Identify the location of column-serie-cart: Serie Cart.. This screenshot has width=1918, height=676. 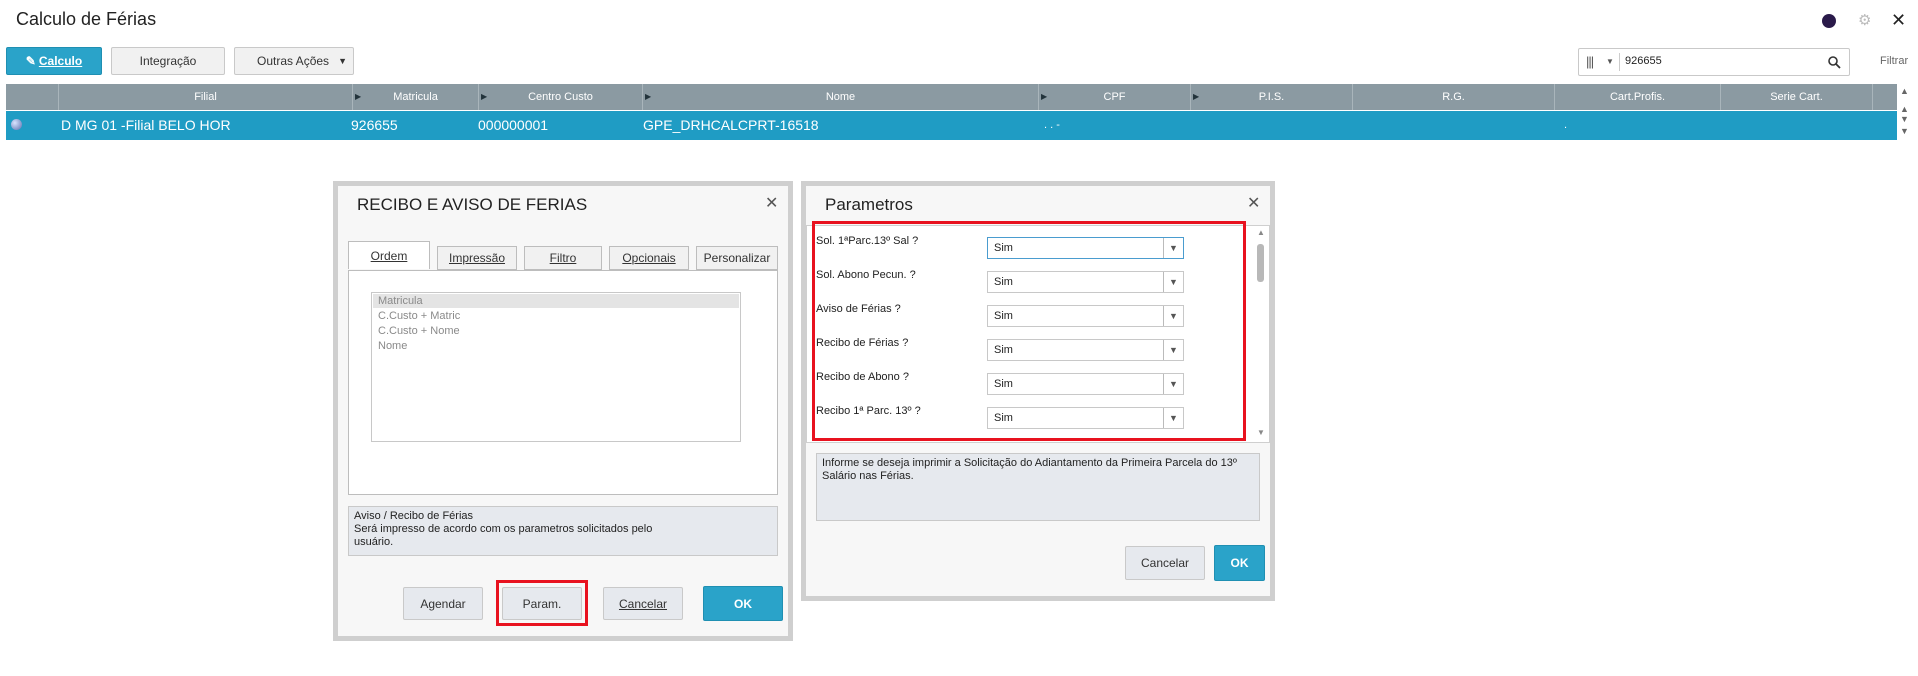
(1796, 97).